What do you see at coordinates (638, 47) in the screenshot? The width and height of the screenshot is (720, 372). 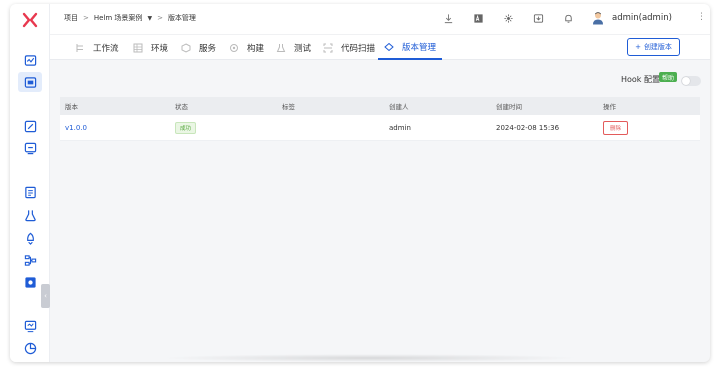 I see `plus-icon: +` at bounding box center [638, 47].